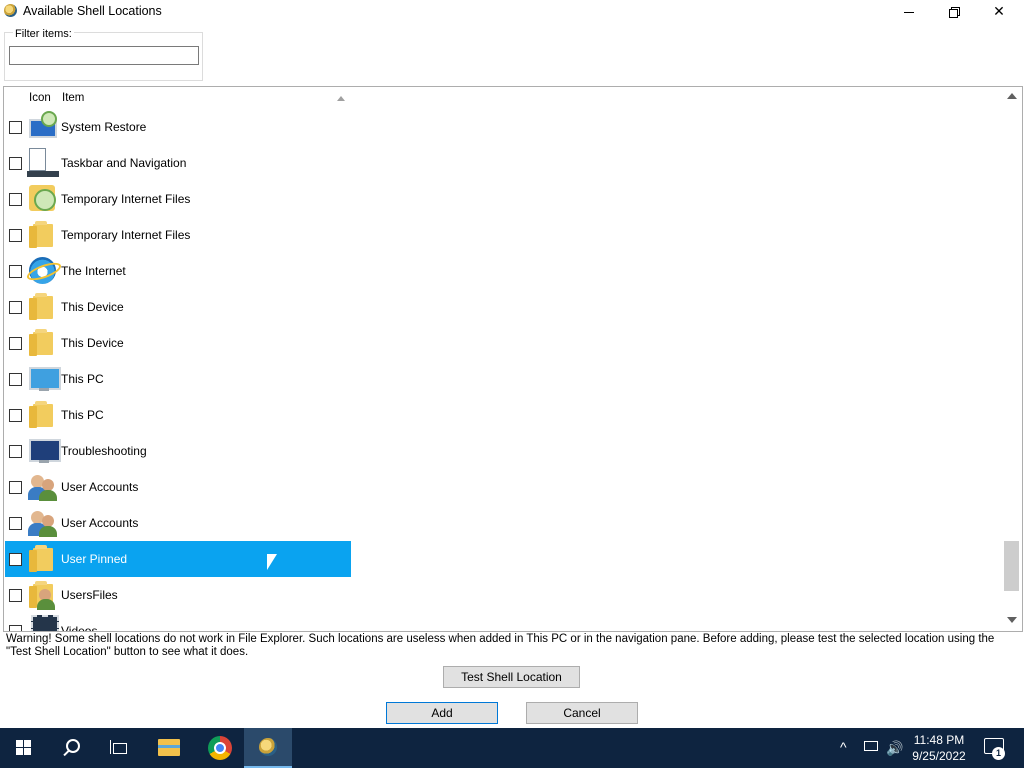 The height and width of the screenshot is (780, 1024). I want to click on file-explorer-icon, so click(169, 747).